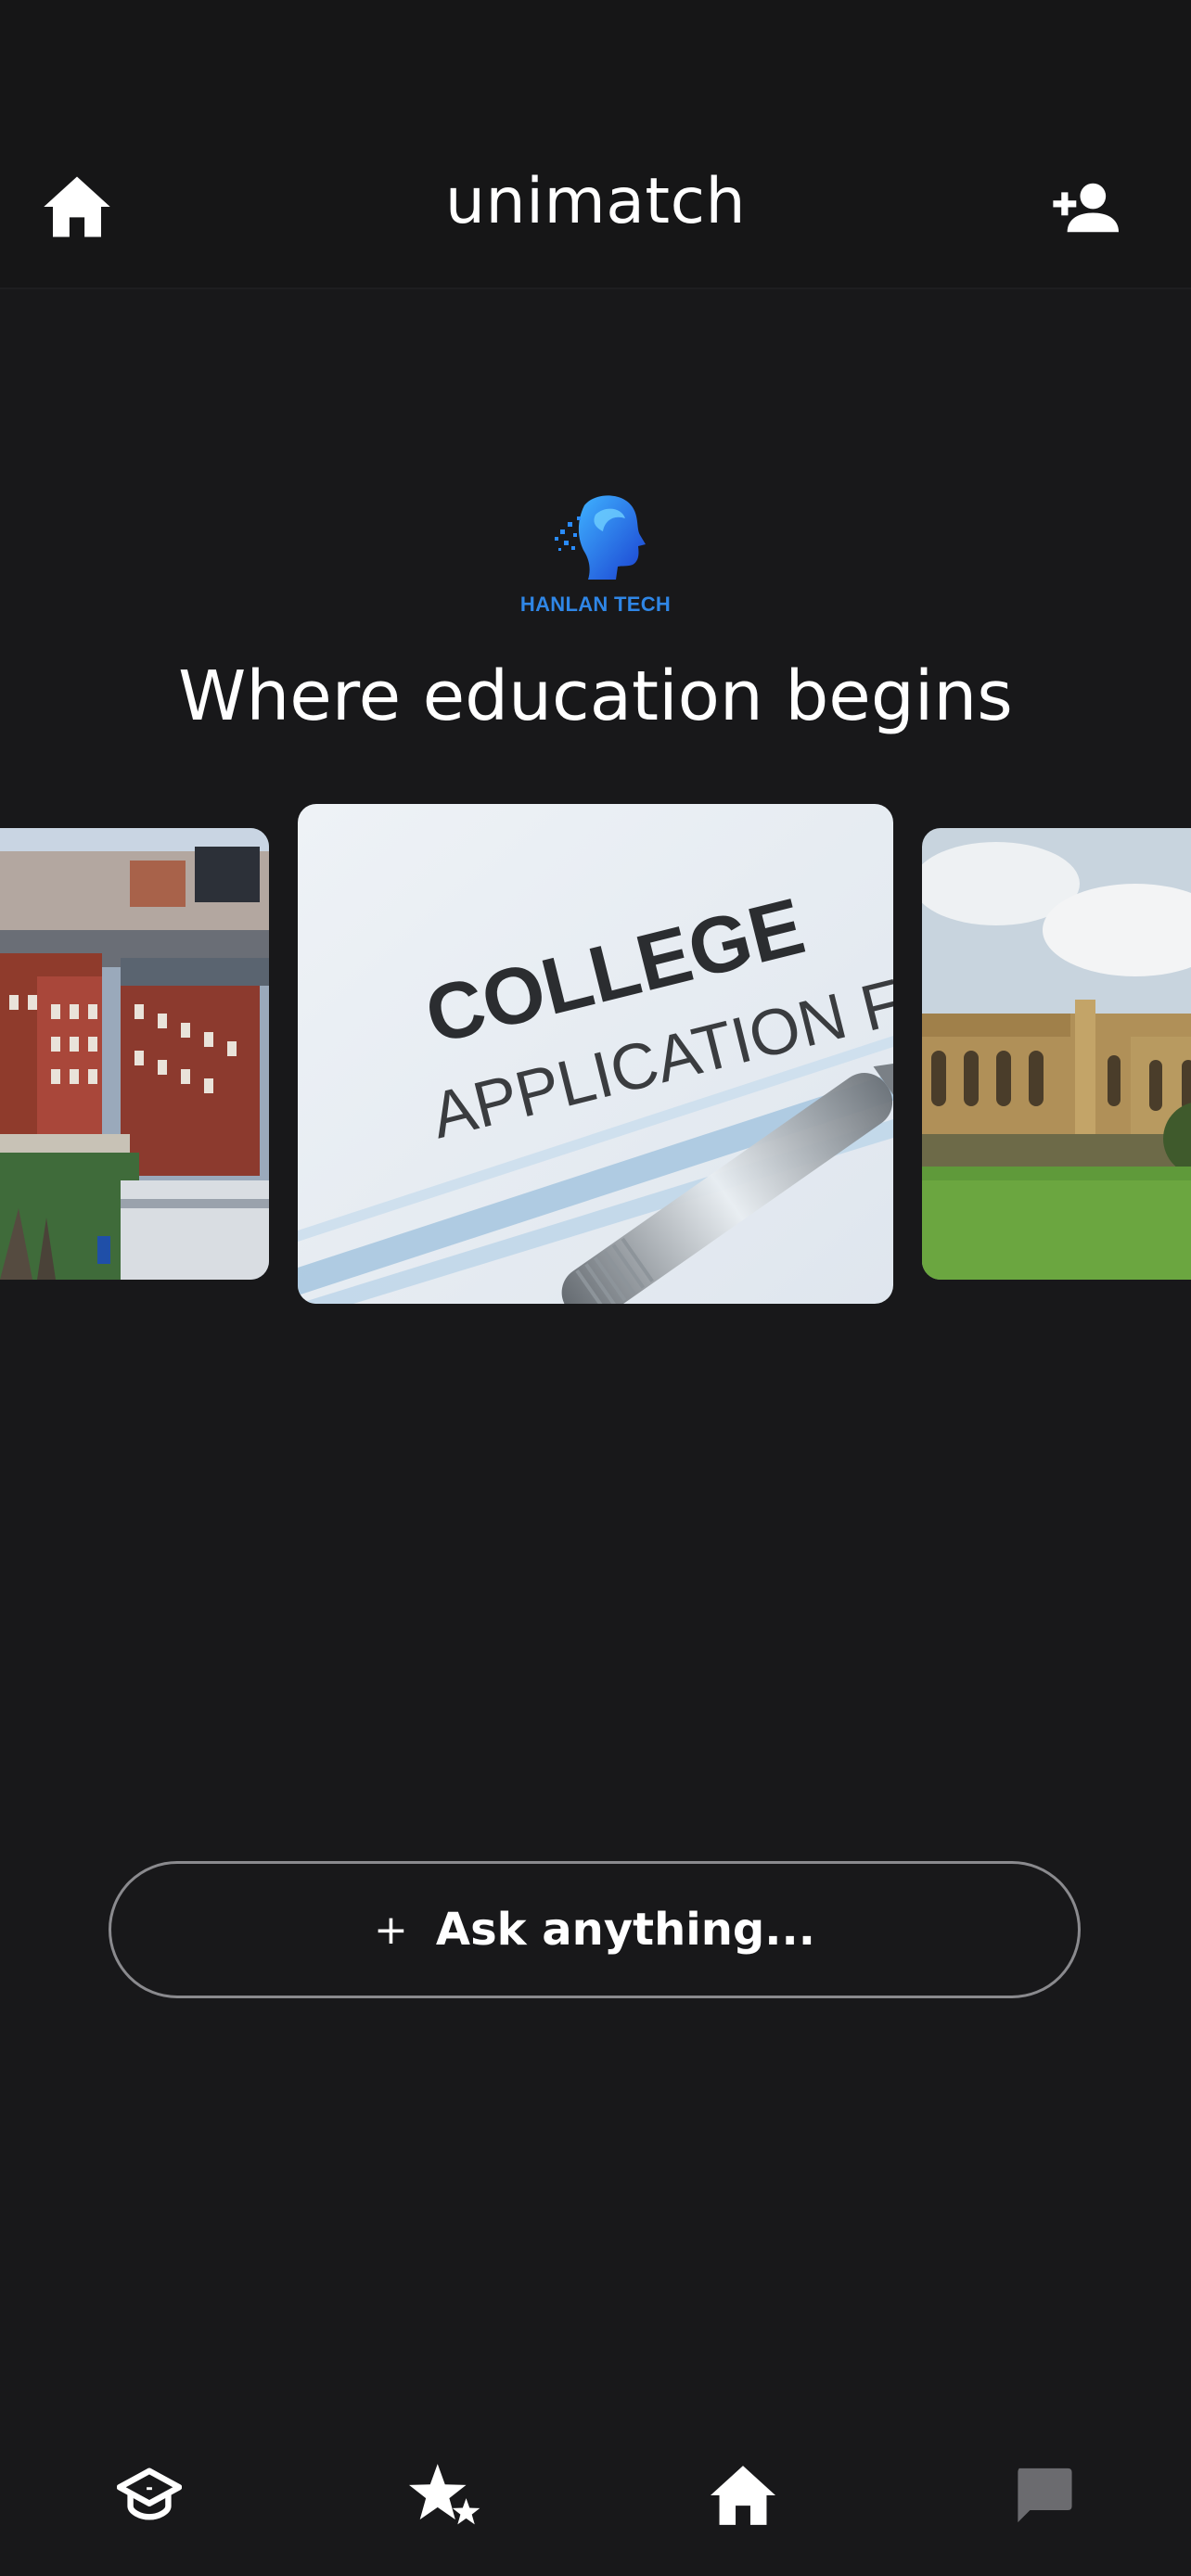 Image resolution: width=1191 pixels, height=2576 pixels. I want to click on add-user-button, so click(1085, 207).